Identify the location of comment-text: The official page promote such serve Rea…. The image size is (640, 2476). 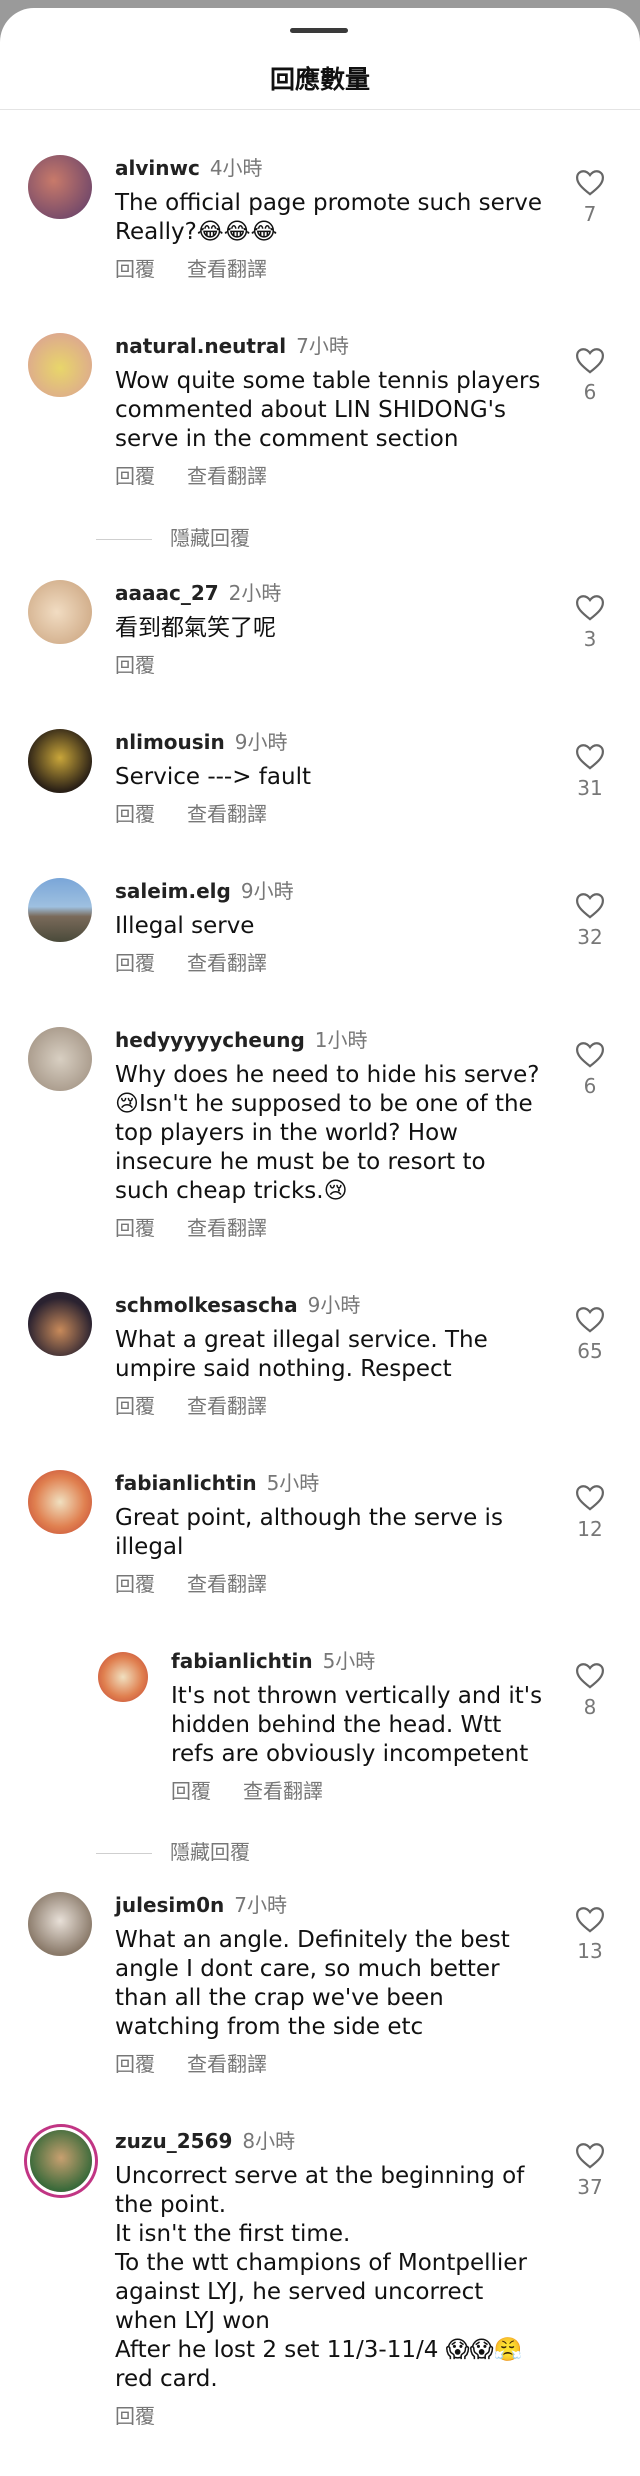
(329, 217).